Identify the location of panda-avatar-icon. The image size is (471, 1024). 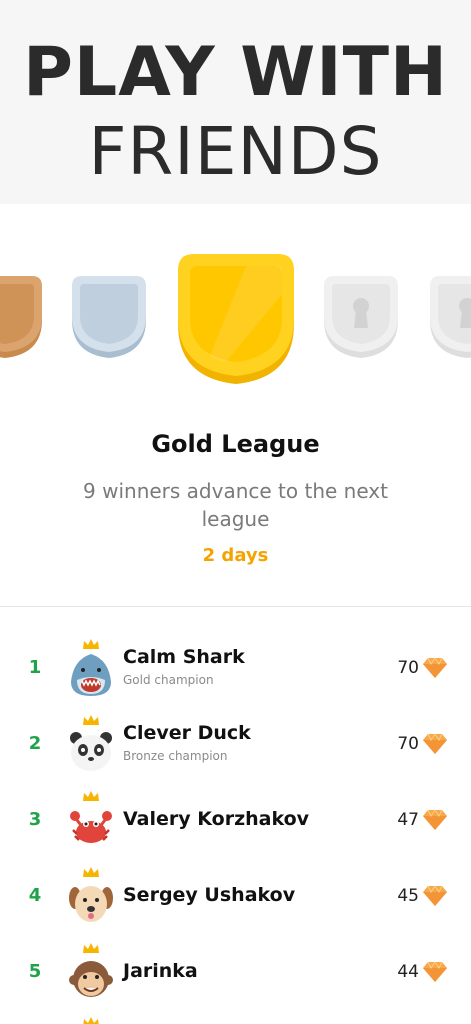
(91, 743).